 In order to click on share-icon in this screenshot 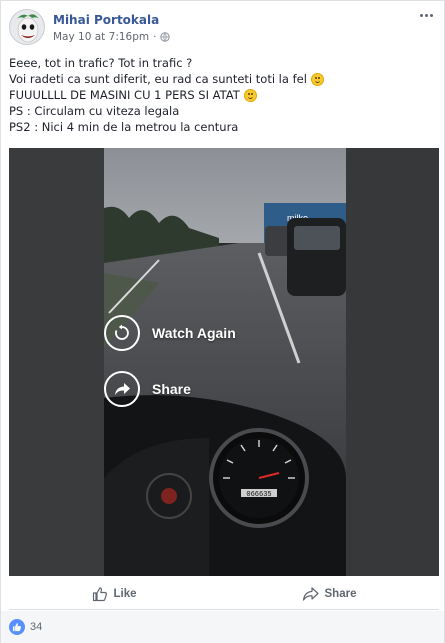, I will do `click(310, 593)`.